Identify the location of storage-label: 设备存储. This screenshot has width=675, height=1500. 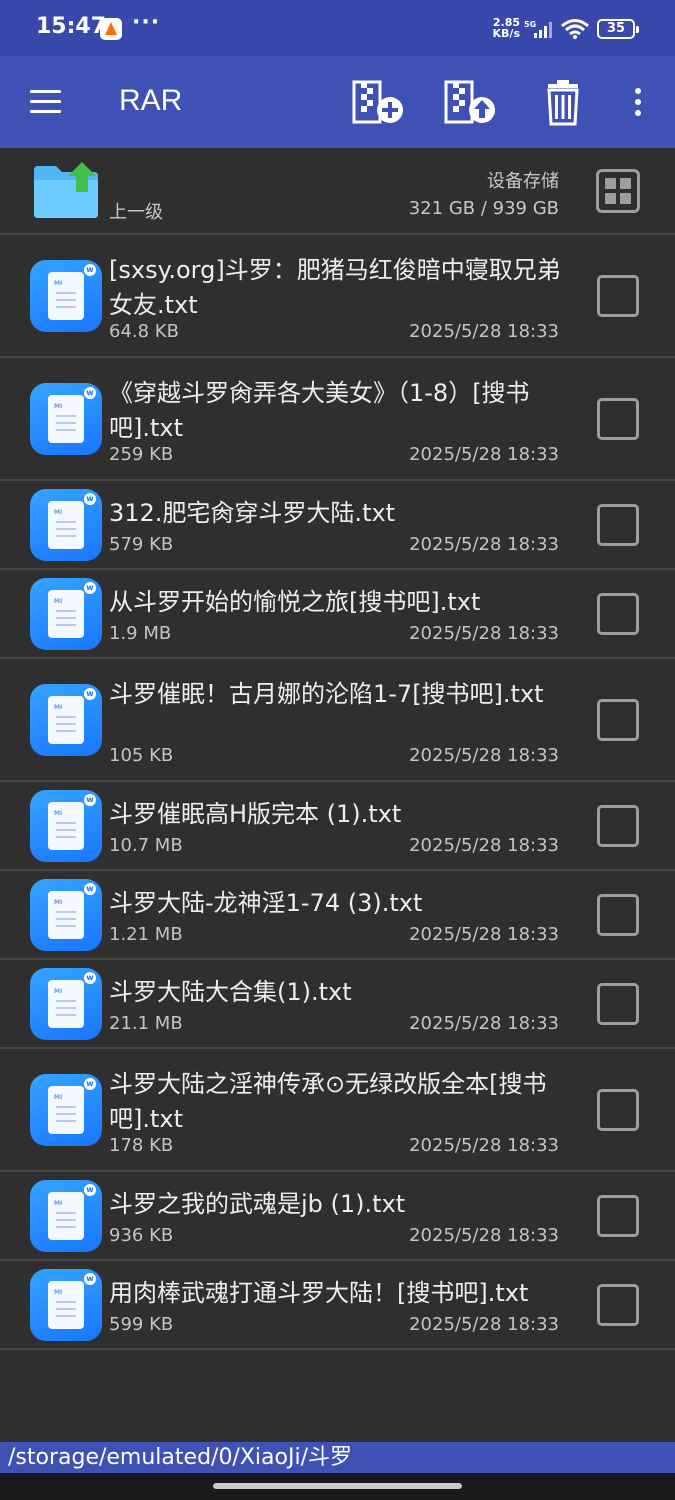
(523, 181).